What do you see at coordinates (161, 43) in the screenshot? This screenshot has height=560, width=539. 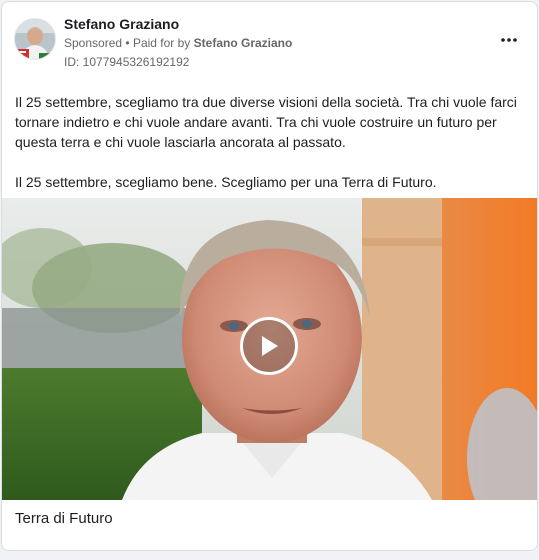 I see `paid-for-prefix: Paid for by` at bounding box center [161, 43].